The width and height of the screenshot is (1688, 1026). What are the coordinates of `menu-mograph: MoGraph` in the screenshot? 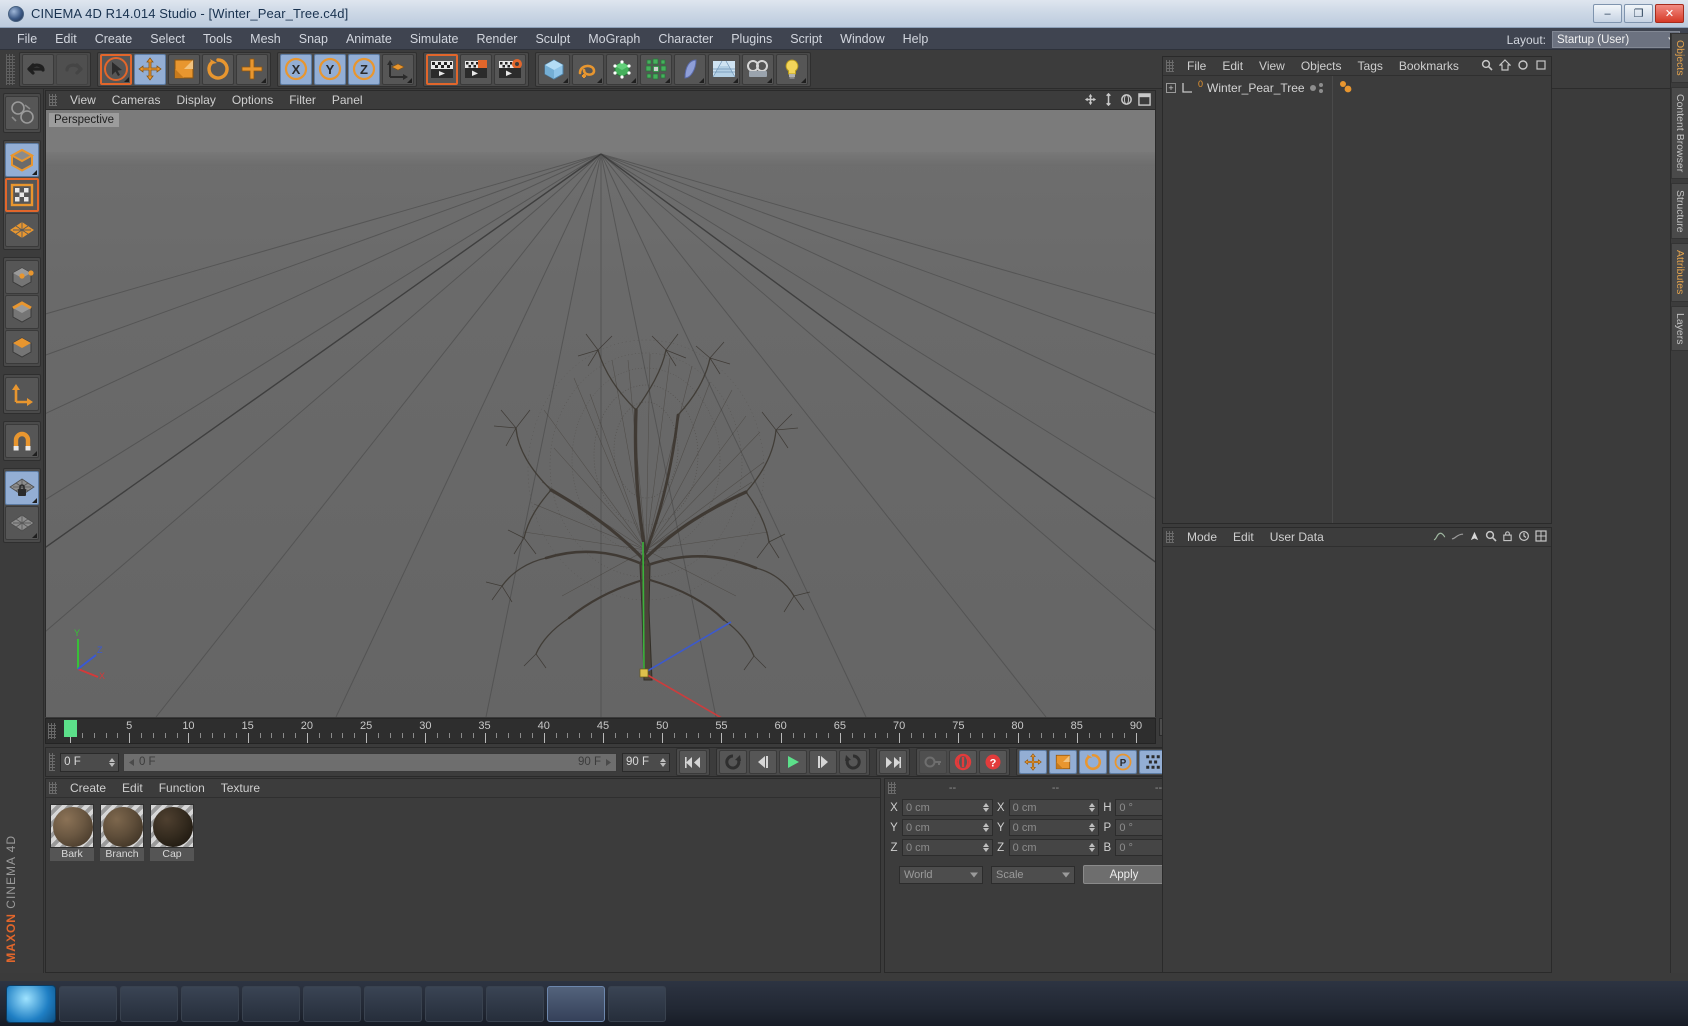 It's located at (614, 39).